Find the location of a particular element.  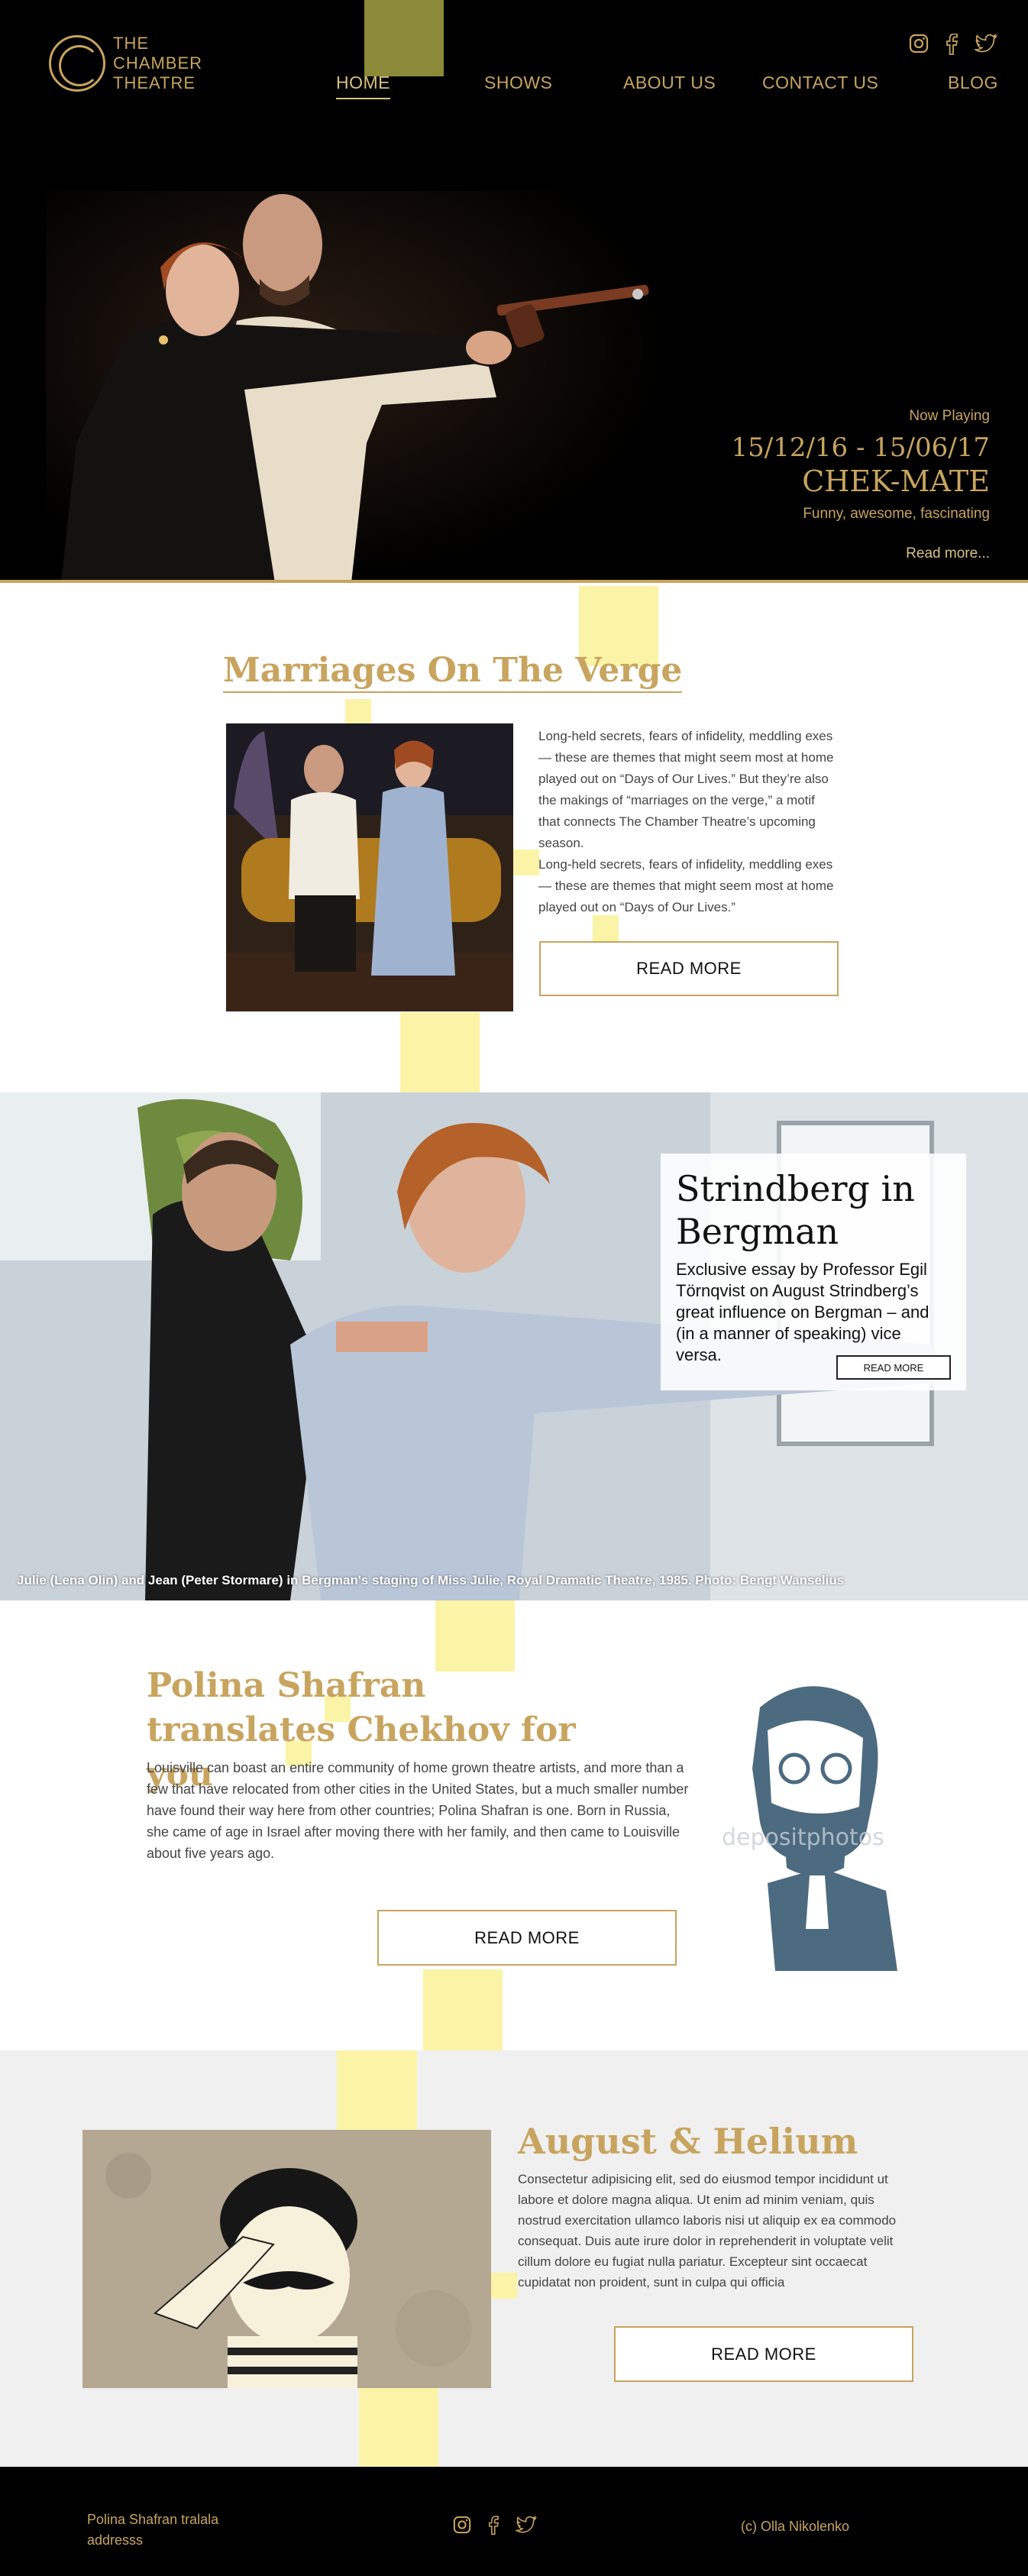

feature-title: Strindberg in Bergman is located at coordinates (795, 1210).